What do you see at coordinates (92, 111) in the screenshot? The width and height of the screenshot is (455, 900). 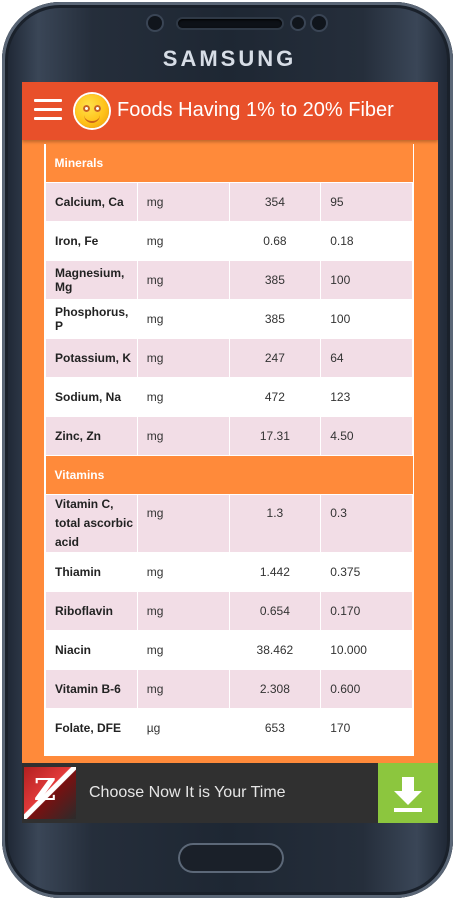 I see `smiley-logo-icon` at bounding box center [92, 111].